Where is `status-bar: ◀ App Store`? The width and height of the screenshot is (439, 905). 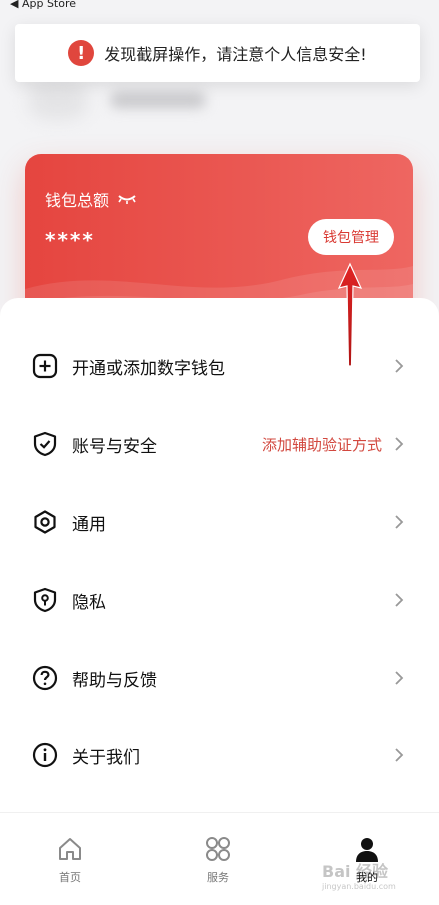 status-bar: ◀ App Store is located at coordinates (38, 6).